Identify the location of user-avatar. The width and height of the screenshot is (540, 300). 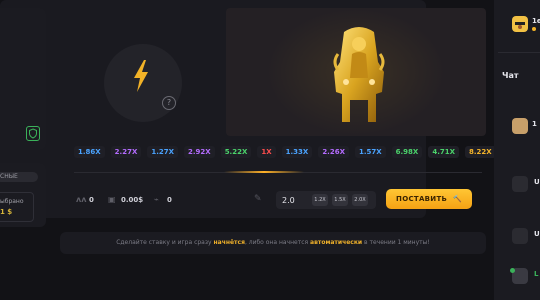
(520, 24).